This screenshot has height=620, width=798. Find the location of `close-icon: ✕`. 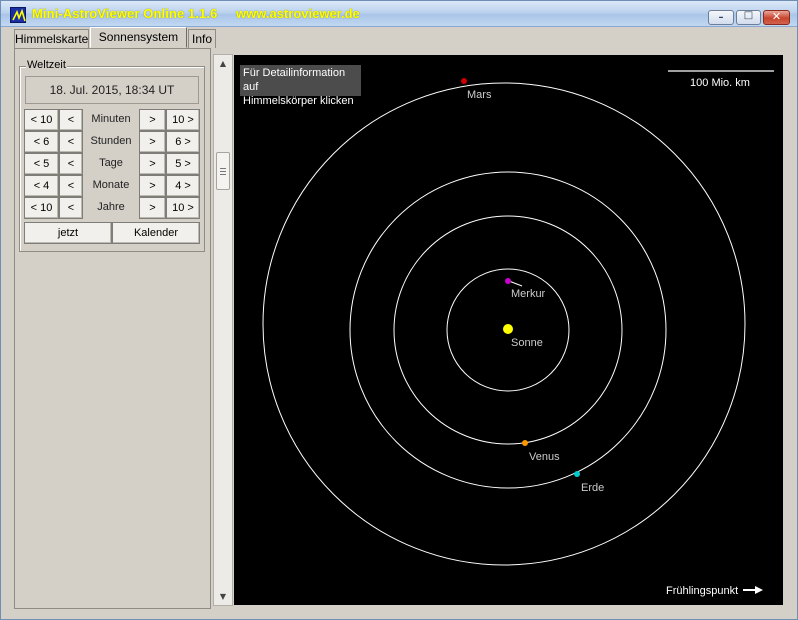

close-icon: ✕ is located at coordinates (776, 16).